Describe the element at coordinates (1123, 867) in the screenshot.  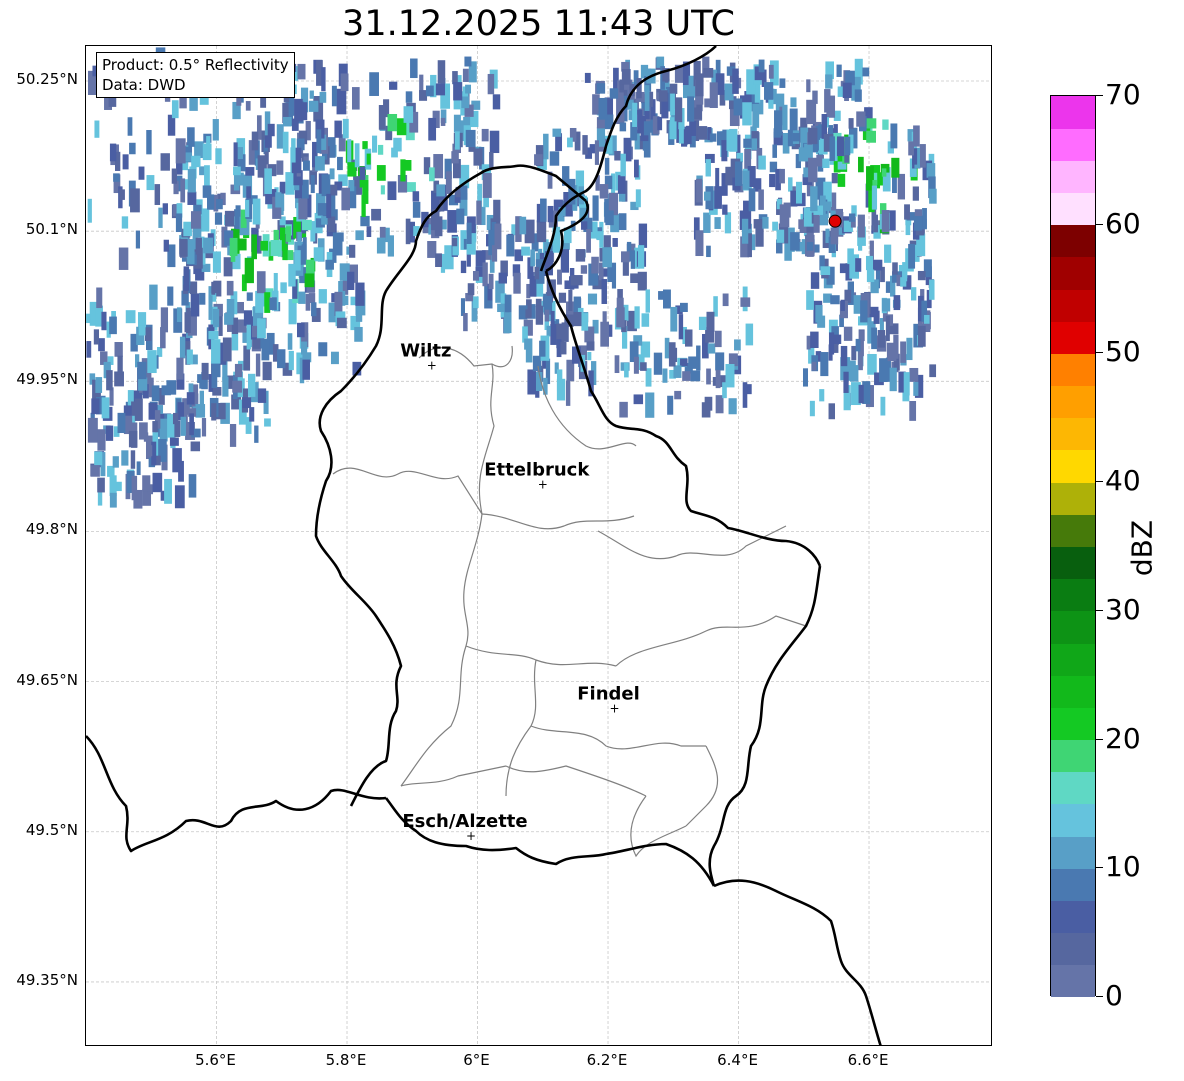
I see `colorbar-tick-label: 10` at that location.